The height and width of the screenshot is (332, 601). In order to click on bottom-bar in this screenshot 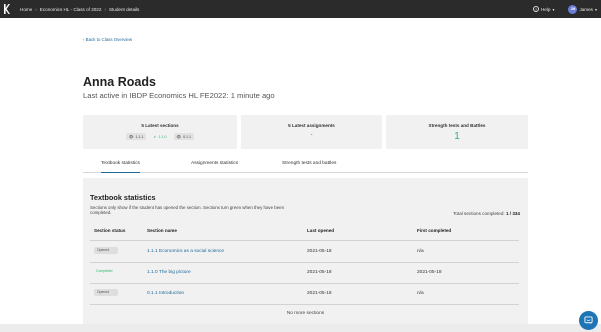, I will do `click(300, 328)`.